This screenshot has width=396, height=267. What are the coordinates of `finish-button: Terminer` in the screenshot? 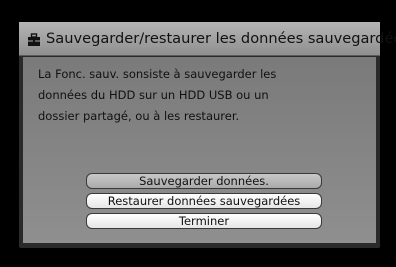 It's located at (204, 221).